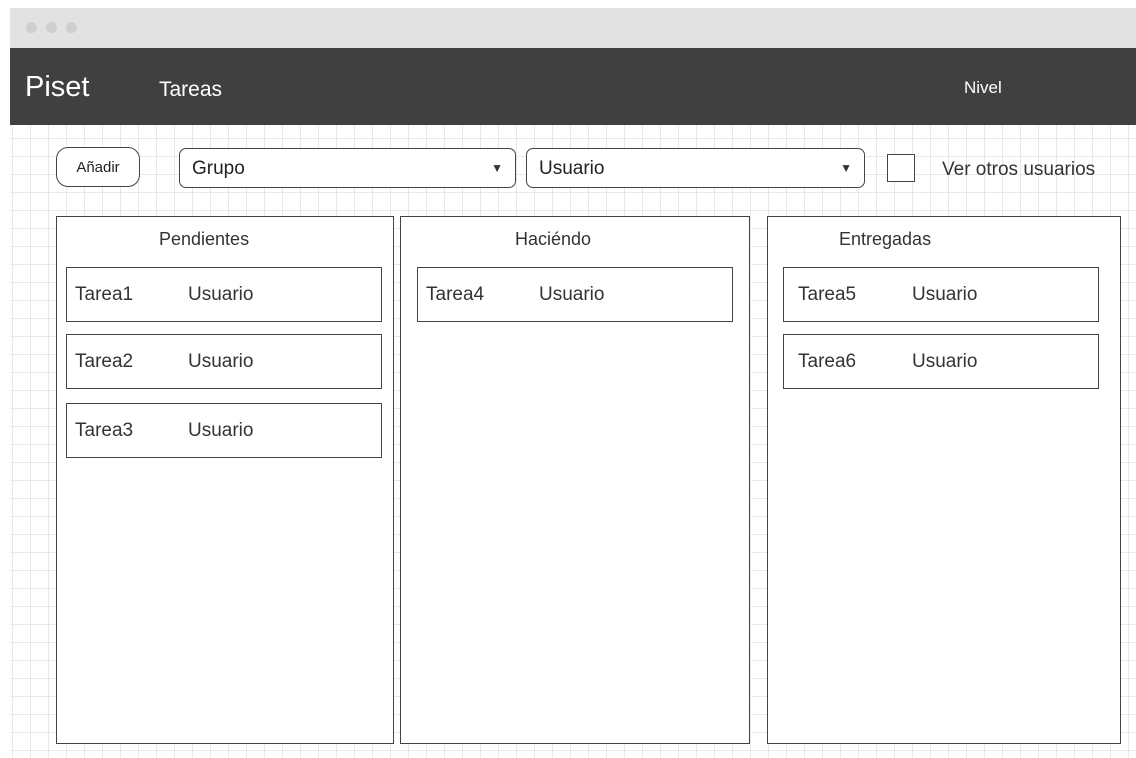 This screenshot has height=758, width=1136. I want to click on task-name: Tarea6, so click(827, 361).